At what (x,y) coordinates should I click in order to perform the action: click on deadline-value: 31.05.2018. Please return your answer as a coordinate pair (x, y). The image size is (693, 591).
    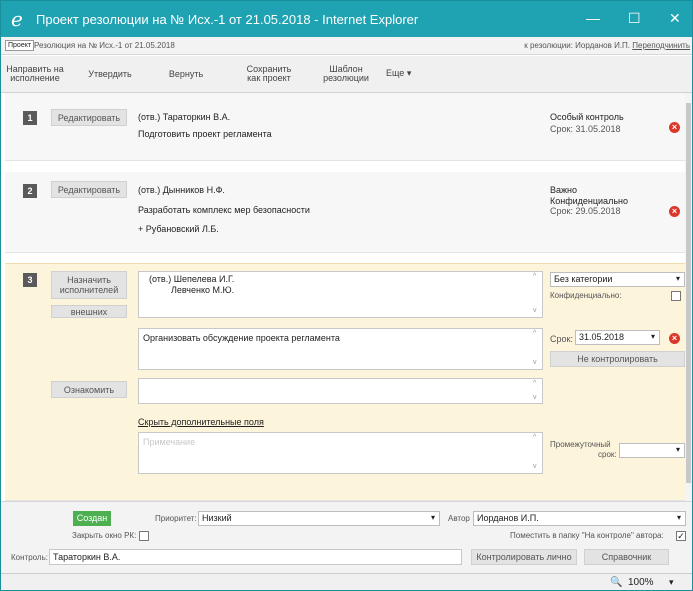
    Looking at the image, I should click on (602, 337).